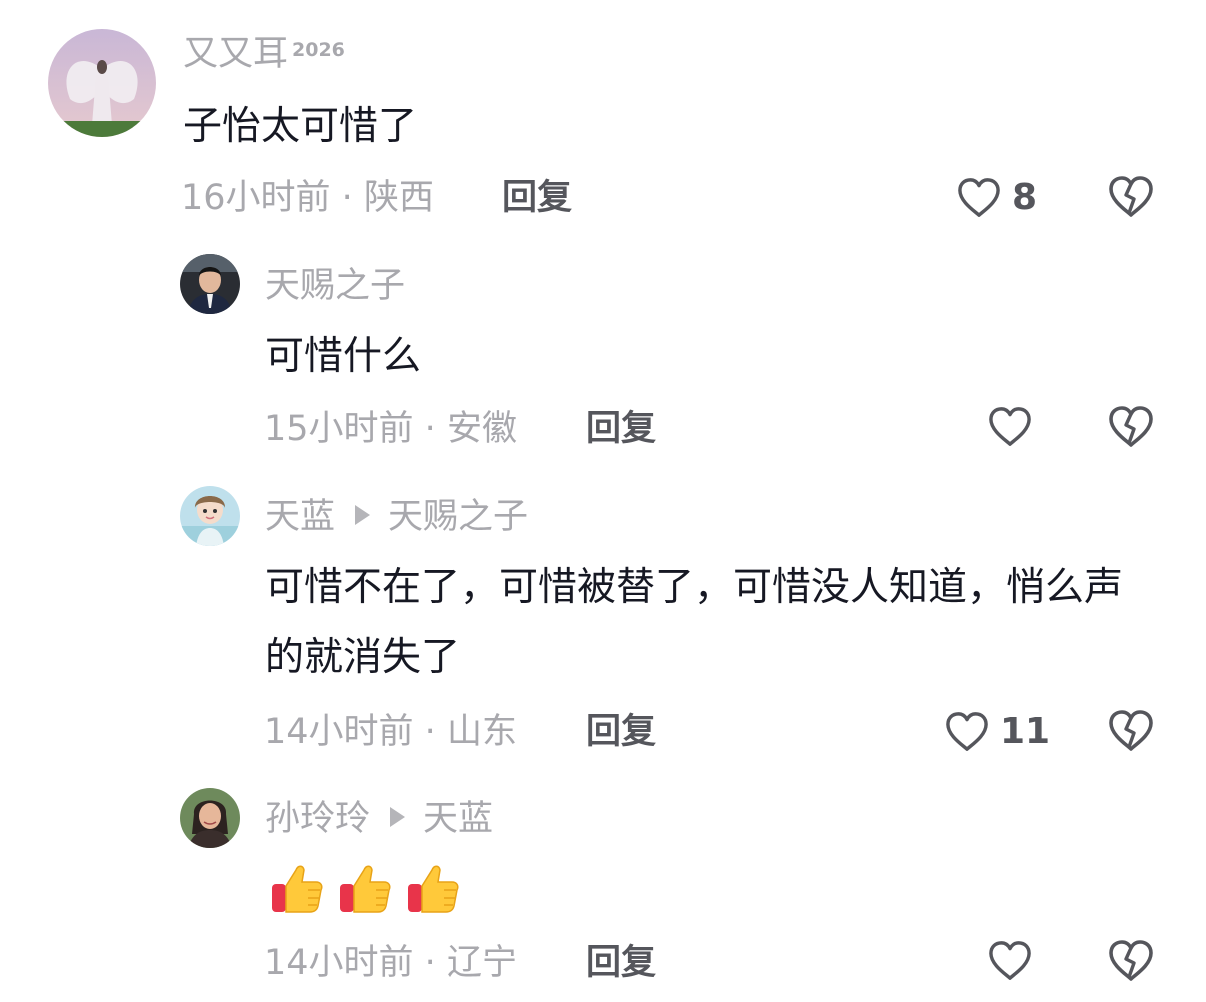 This screenshot has width=1206, height=1002. I want to click on like-button: 8, so click(996, 198).